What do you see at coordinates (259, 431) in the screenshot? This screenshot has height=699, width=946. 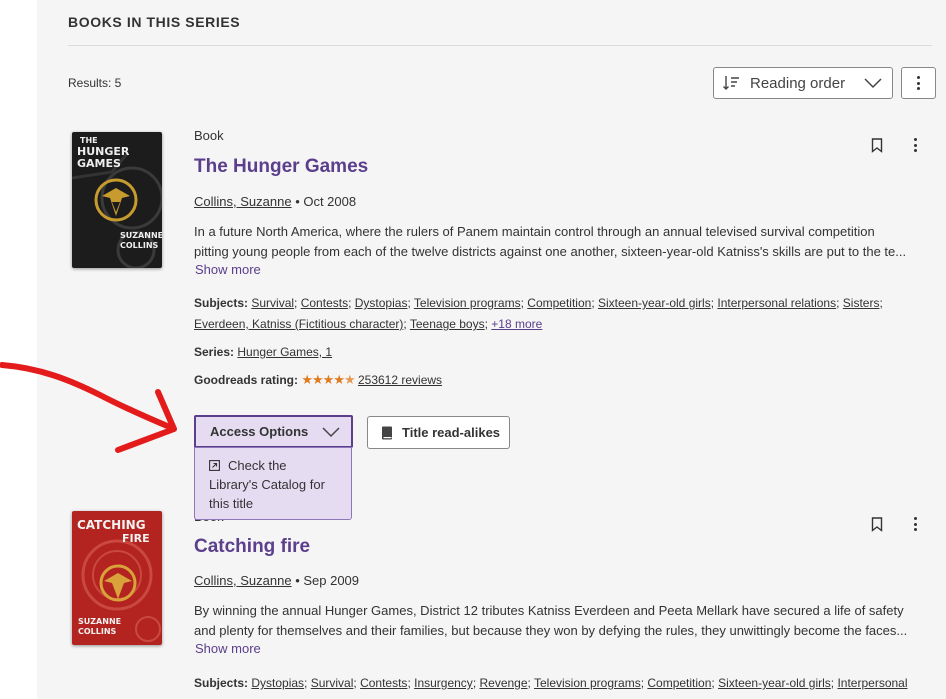 I see `access-options-label: Access Options` at bounding box center [259, 431].